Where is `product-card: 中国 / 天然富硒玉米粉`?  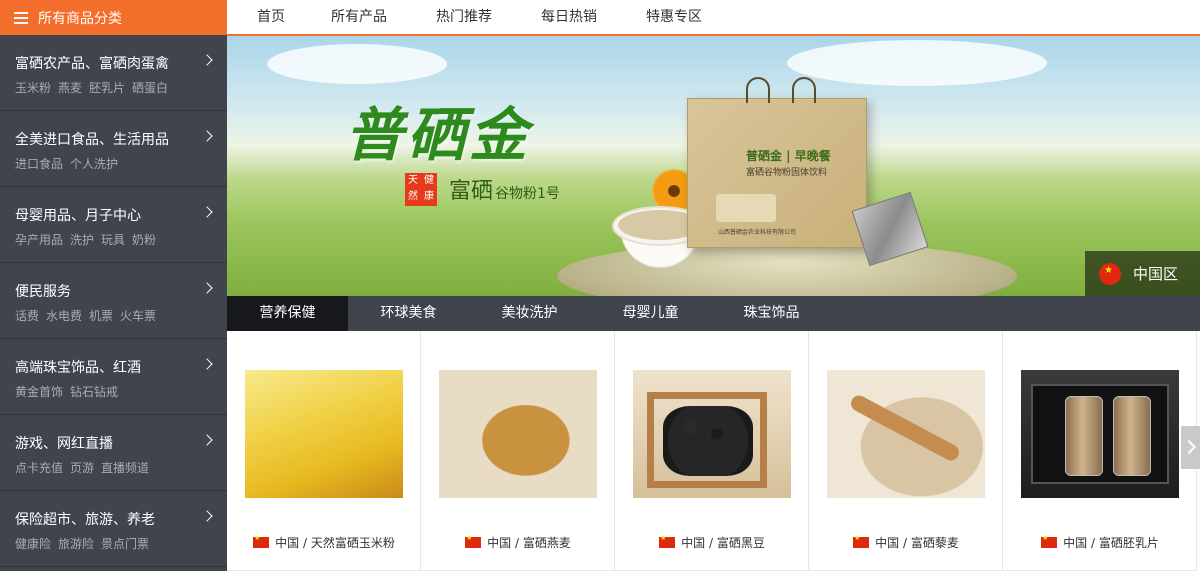
product-card: 中国 / 天然富硒玉米粉 is located at coordinates (324, 451).